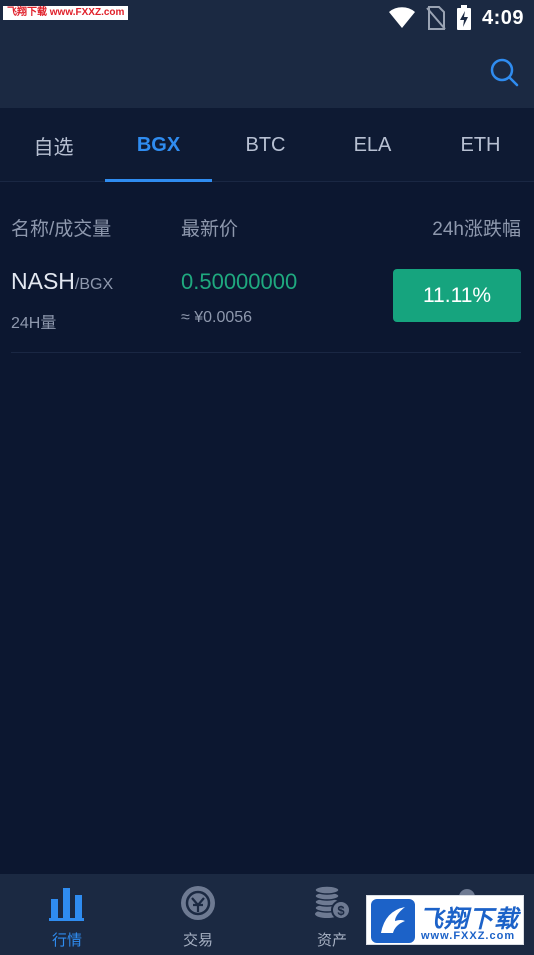  Describe the element at coordinates (267, 226) in the screenshot. I see `column-headers: 名称/成交量 最新价 24h涨跌幅` at that location.